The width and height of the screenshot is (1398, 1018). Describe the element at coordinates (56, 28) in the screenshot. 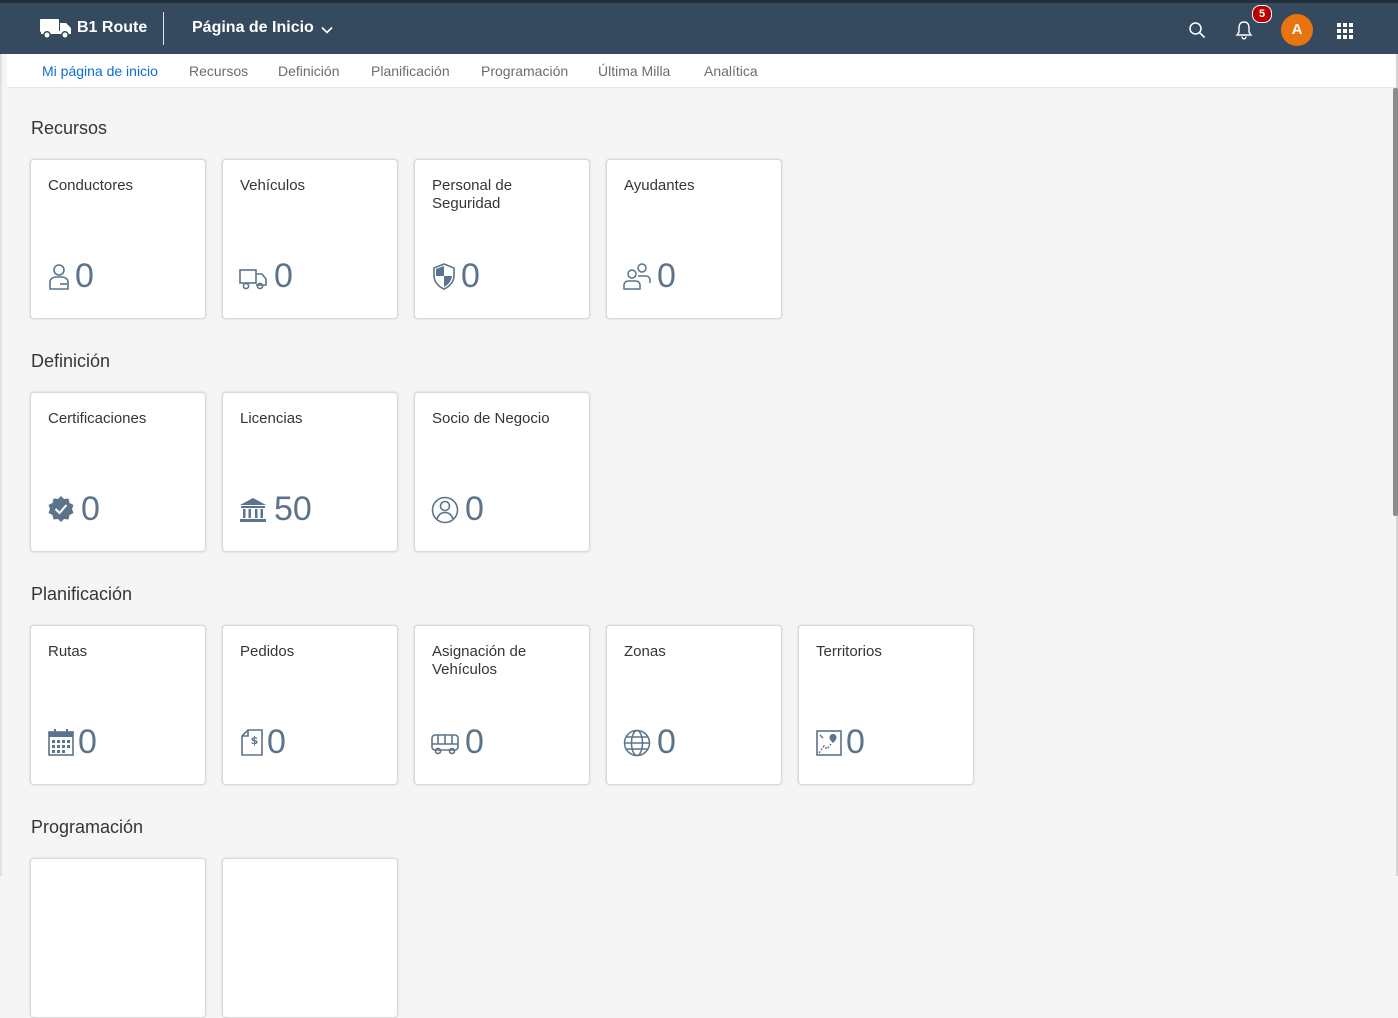

I see `truck-logo-icon` at that location.